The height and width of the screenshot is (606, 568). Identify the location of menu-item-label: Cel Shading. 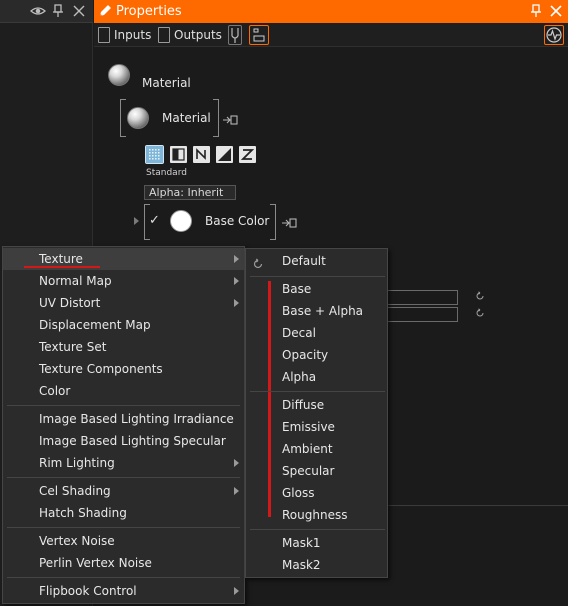
(75, 491).